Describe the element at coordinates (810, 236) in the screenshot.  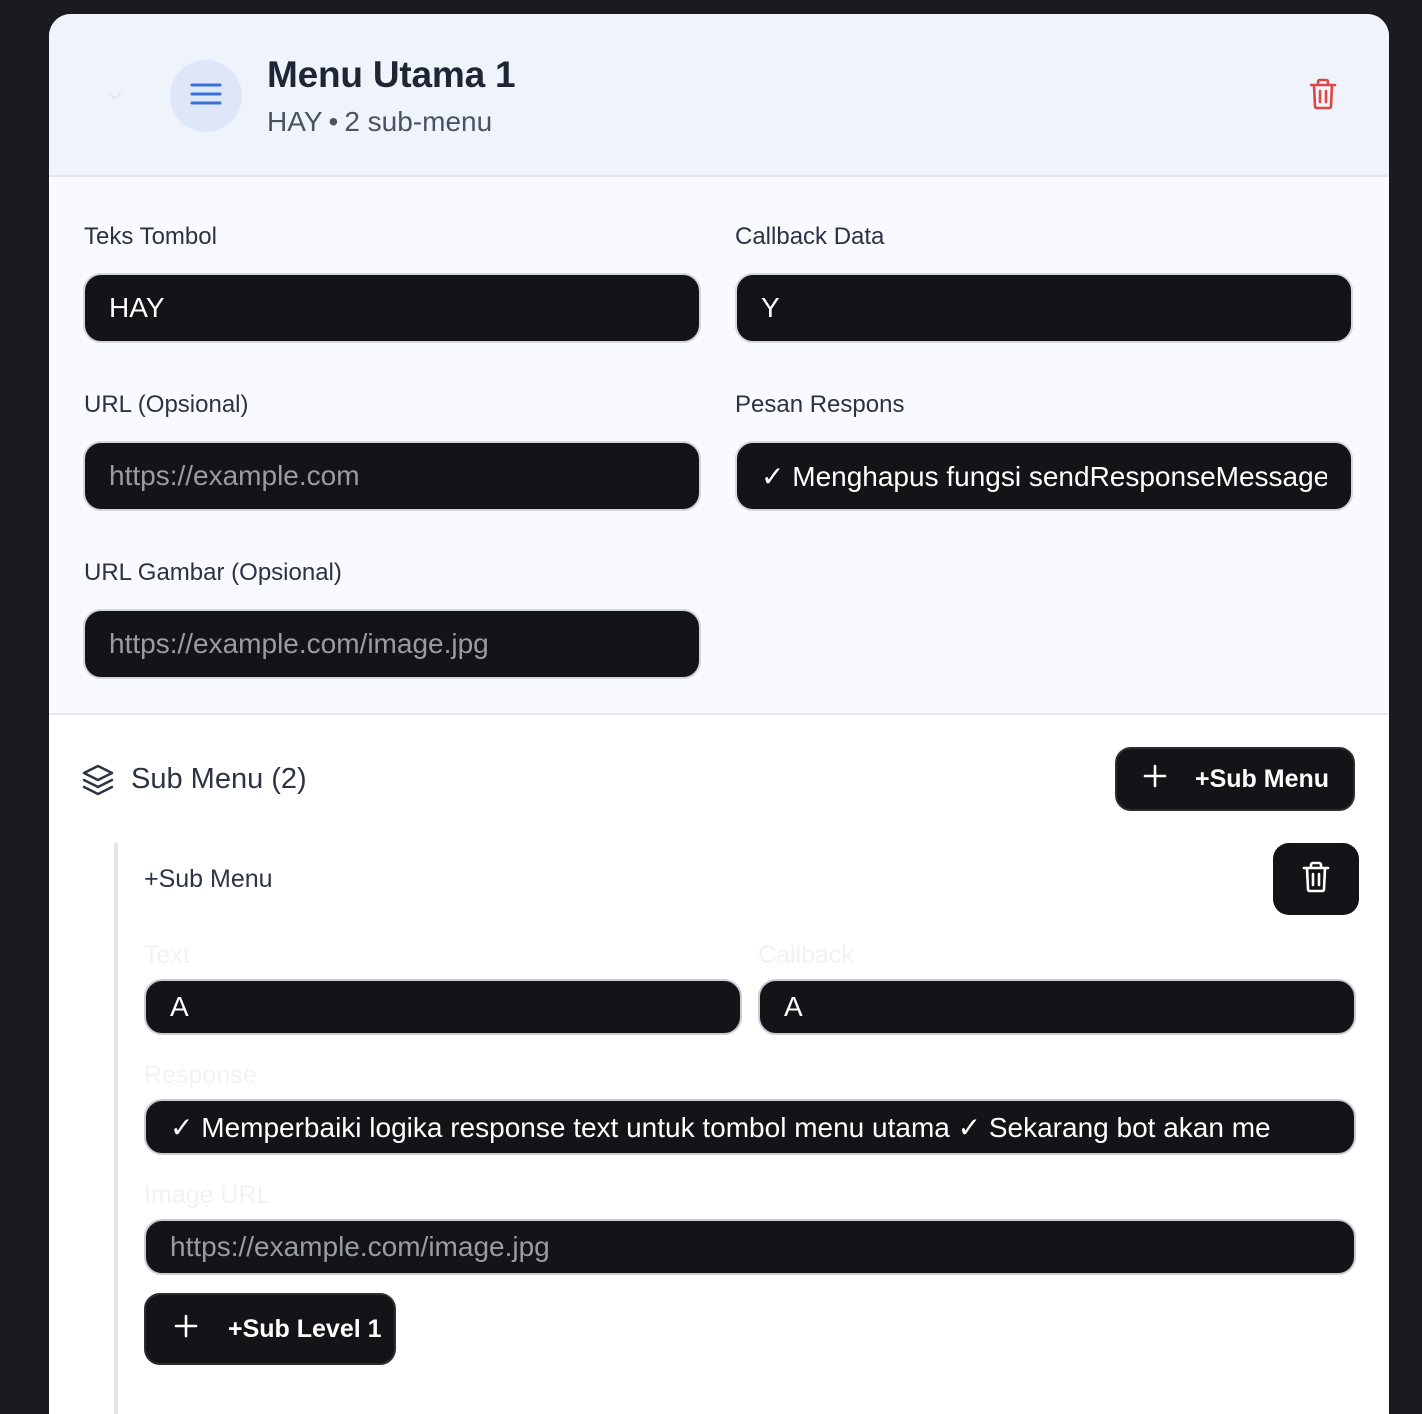
I see `callback-data-label: Callback Data` at that location.